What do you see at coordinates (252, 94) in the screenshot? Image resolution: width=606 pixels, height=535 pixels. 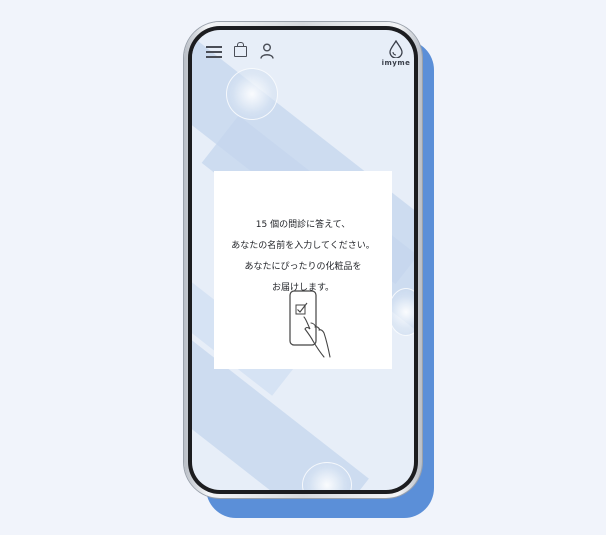 I see `water-glass-image` at bounding box center [252, 94].